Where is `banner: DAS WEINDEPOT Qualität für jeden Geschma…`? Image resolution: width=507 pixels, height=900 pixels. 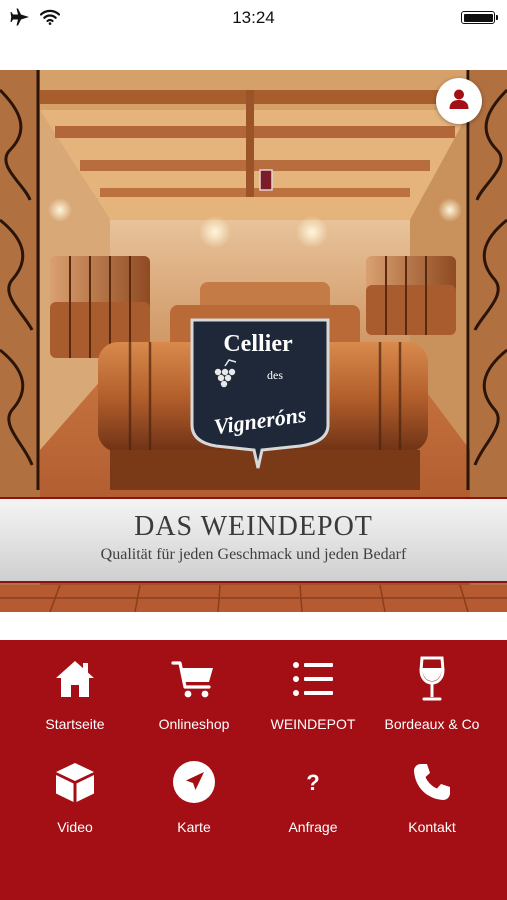
banner: DAS WEINDEPOT Qualität für jeden Geschma… is located at coordinates (253, 540).